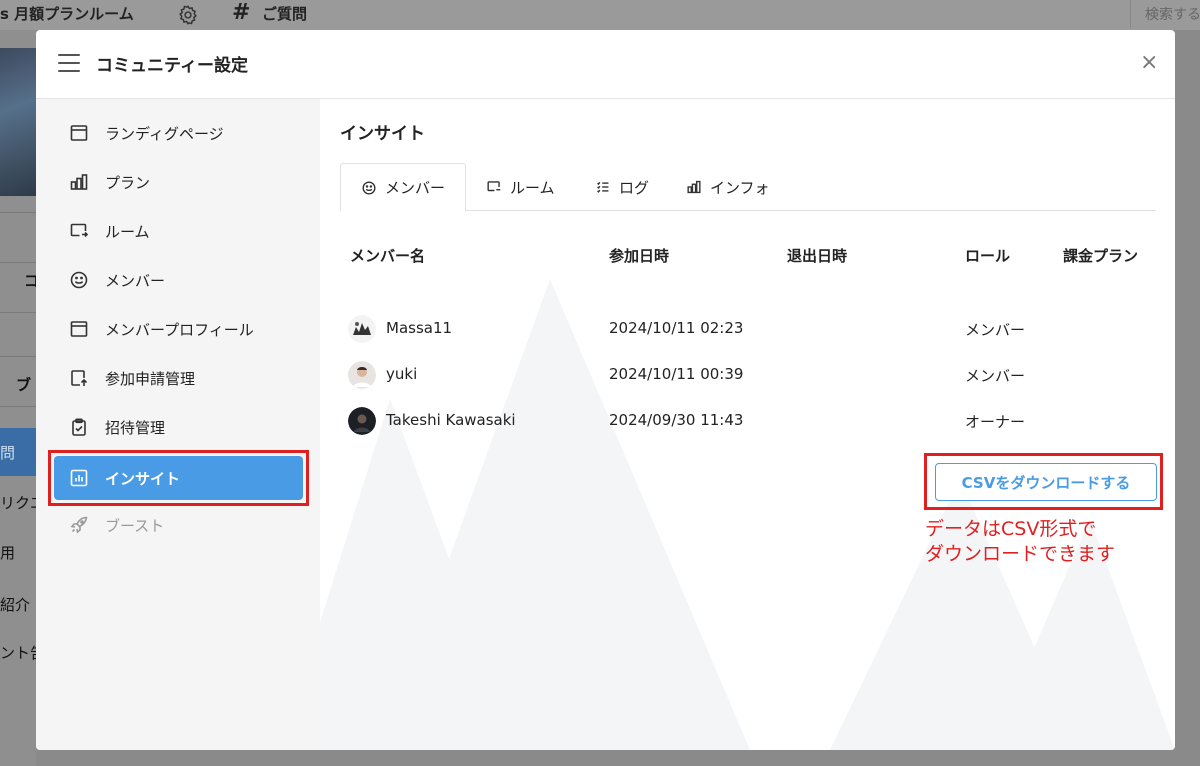 This screenshot has height=766, width=1200. Describe the element at coordinates (402, 374) in the screenshot. I see `member-name: yuki` at that location.